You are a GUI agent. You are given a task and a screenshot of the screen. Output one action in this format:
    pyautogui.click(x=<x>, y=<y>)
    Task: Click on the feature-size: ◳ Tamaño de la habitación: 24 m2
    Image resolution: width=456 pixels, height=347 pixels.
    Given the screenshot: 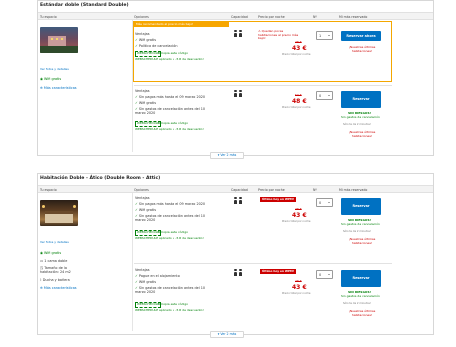 What is the action you would take?
    pyautogui.click(x=55, y=270)
    